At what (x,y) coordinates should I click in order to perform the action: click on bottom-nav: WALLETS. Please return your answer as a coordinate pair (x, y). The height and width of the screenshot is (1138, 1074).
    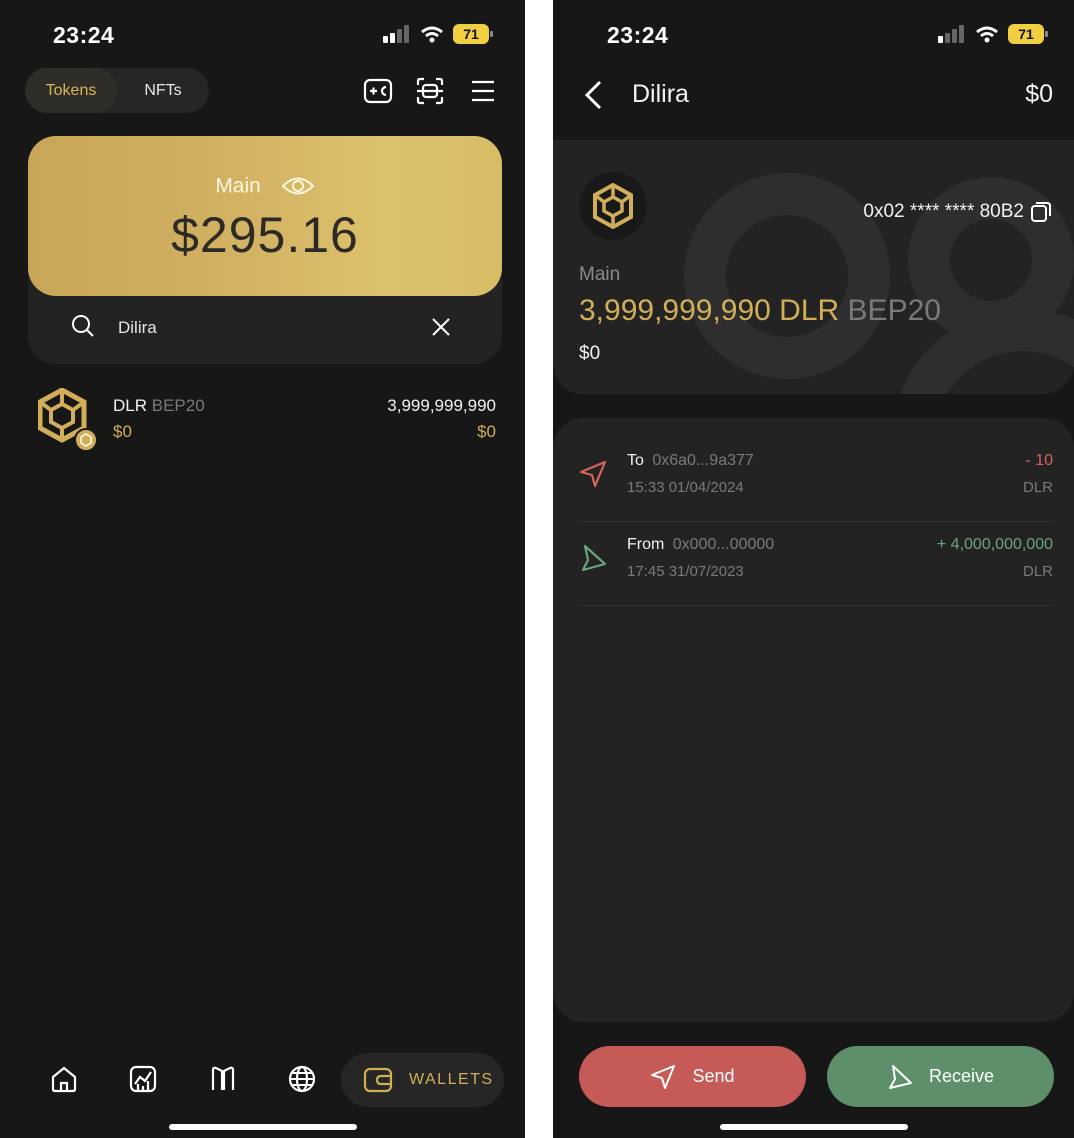
    Looking at the image, I should click on (262, 1080).